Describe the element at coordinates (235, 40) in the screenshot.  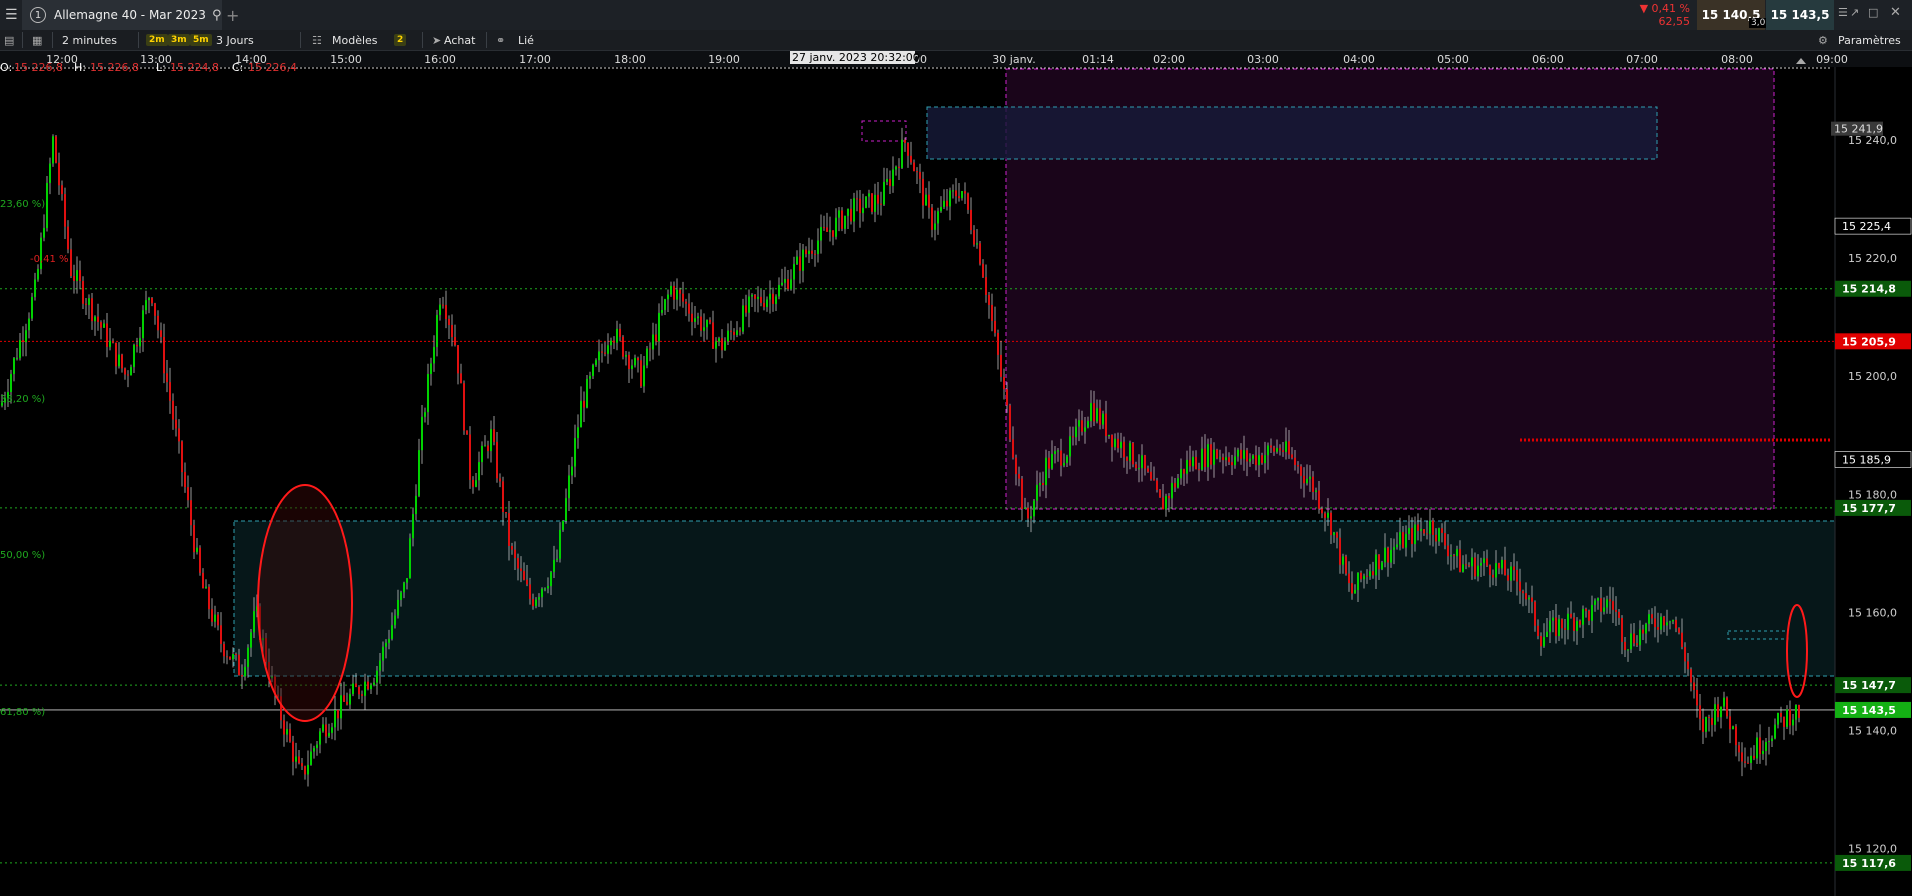
I see `range-dropdown: 3 Jours` at that location.